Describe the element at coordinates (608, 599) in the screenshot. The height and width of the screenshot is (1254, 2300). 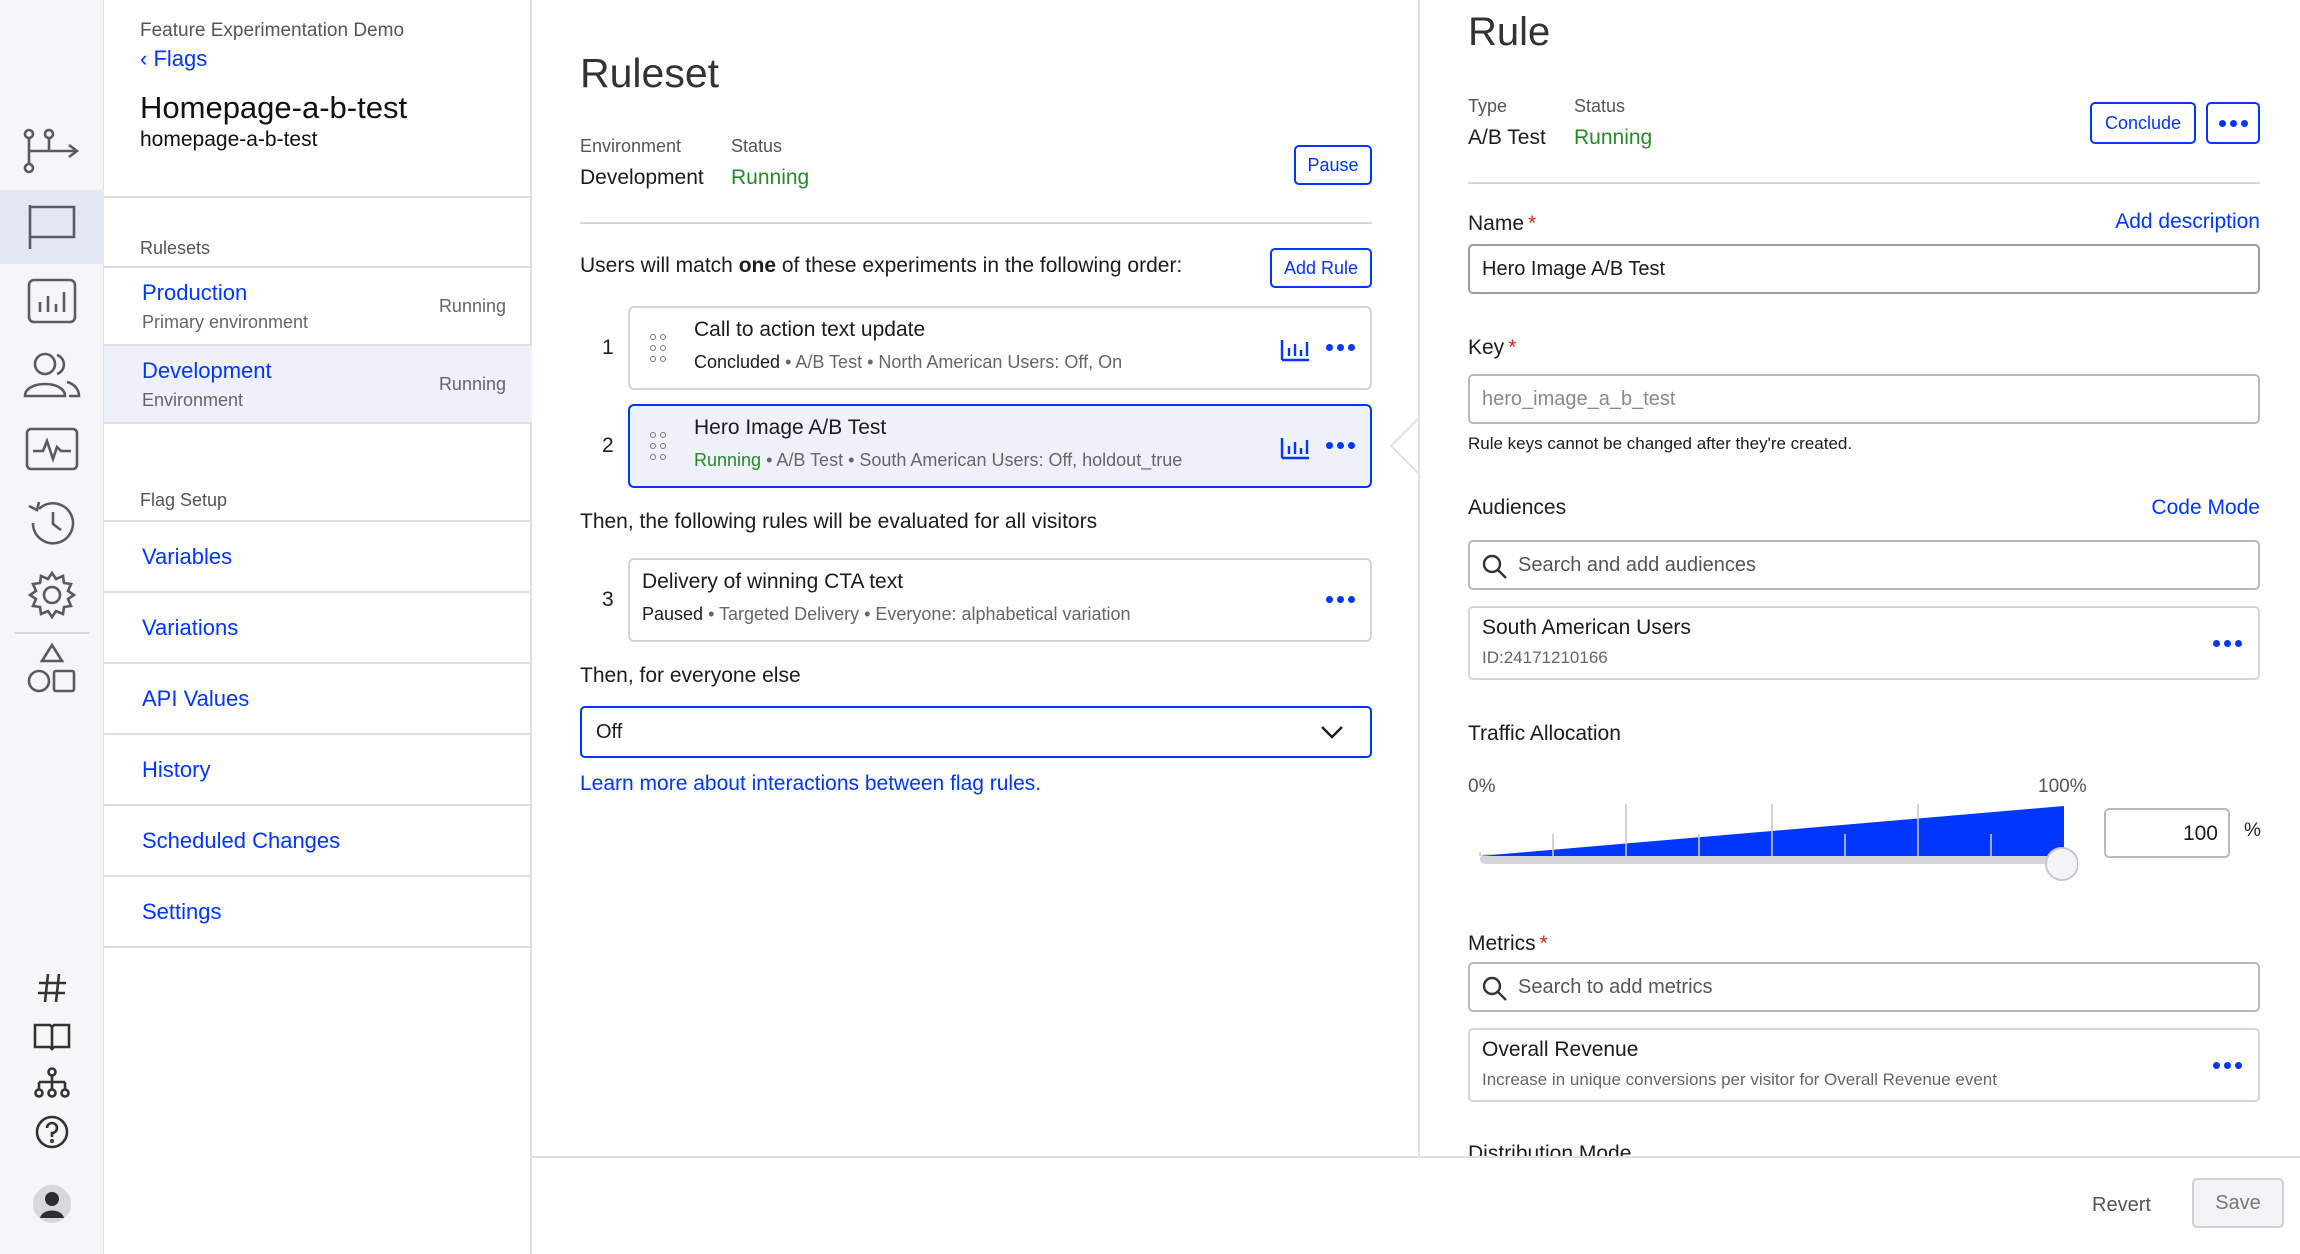
I see `rule-order-number: 3` at that location.